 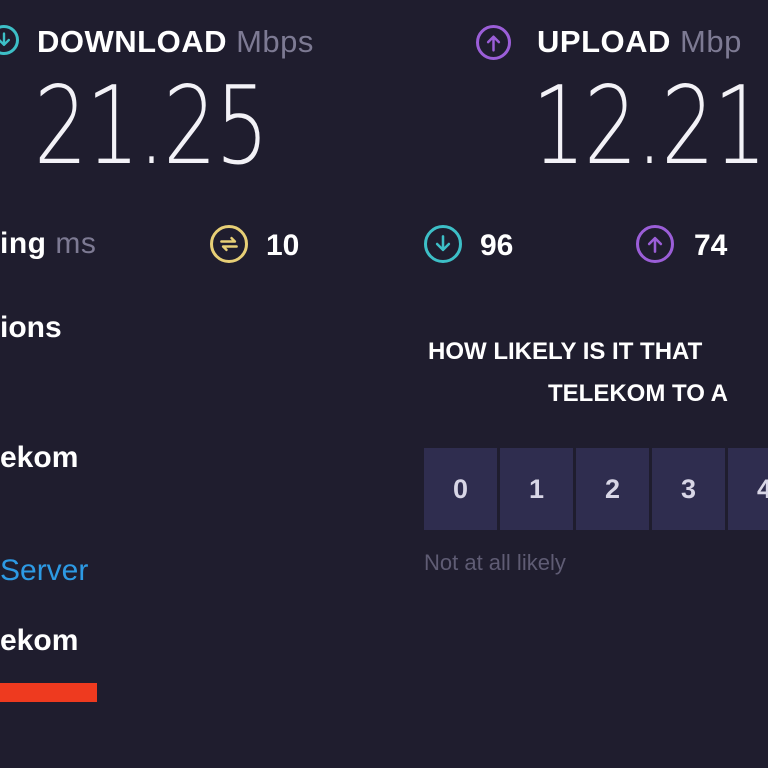 I want to click on rating-option-0: 0, so click(x=460, y=489).